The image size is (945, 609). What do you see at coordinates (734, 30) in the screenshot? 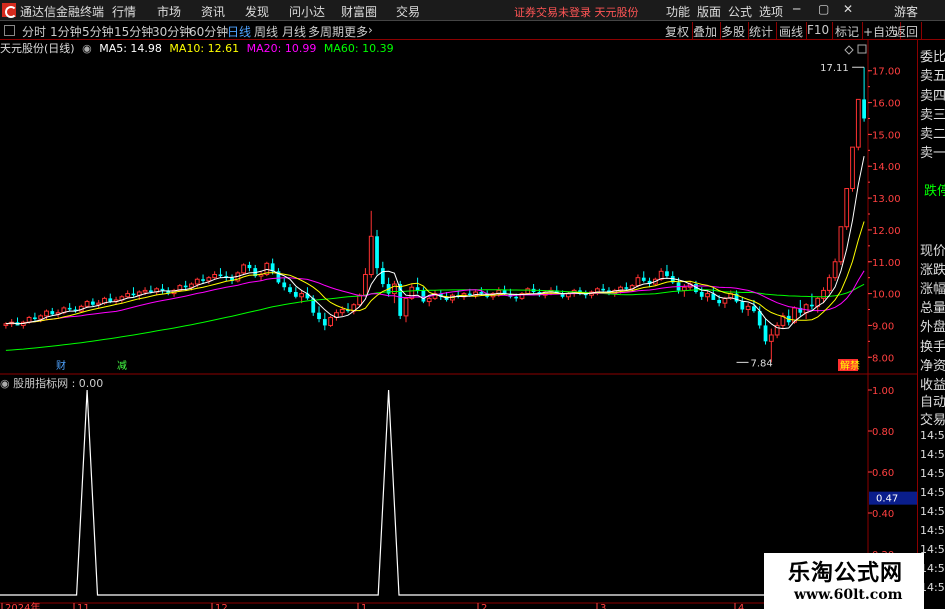
I see `tool-multi-stock: 多股` at bounding box center [734, 30].